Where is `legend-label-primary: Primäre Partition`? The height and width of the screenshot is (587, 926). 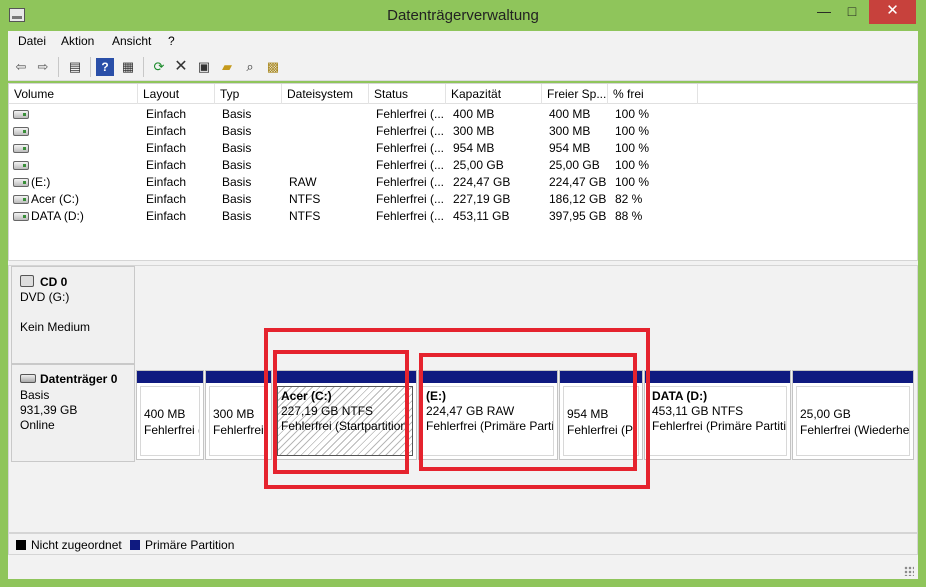 legend-label-primary: Primäre Partition is located at coordinates (190, 545).